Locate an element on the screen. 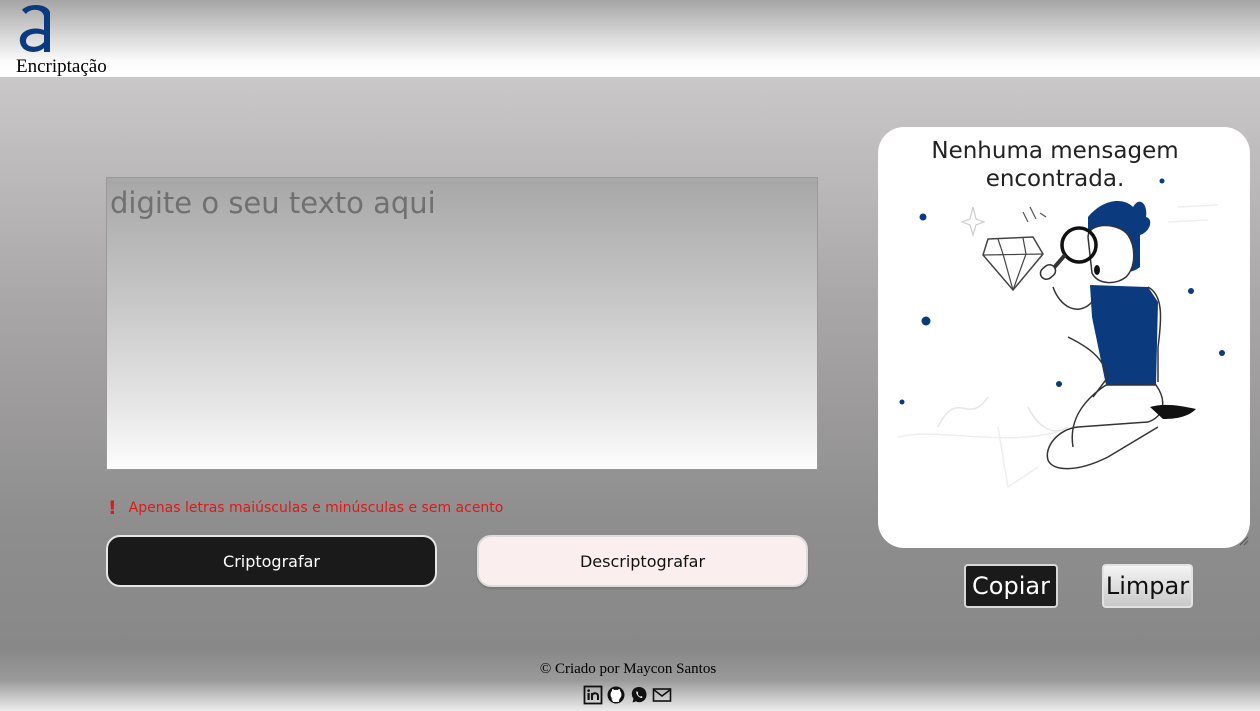 Image resolution: width=1260 pixels, height=711 pixels. social-links is located at coordinates (627, 695).